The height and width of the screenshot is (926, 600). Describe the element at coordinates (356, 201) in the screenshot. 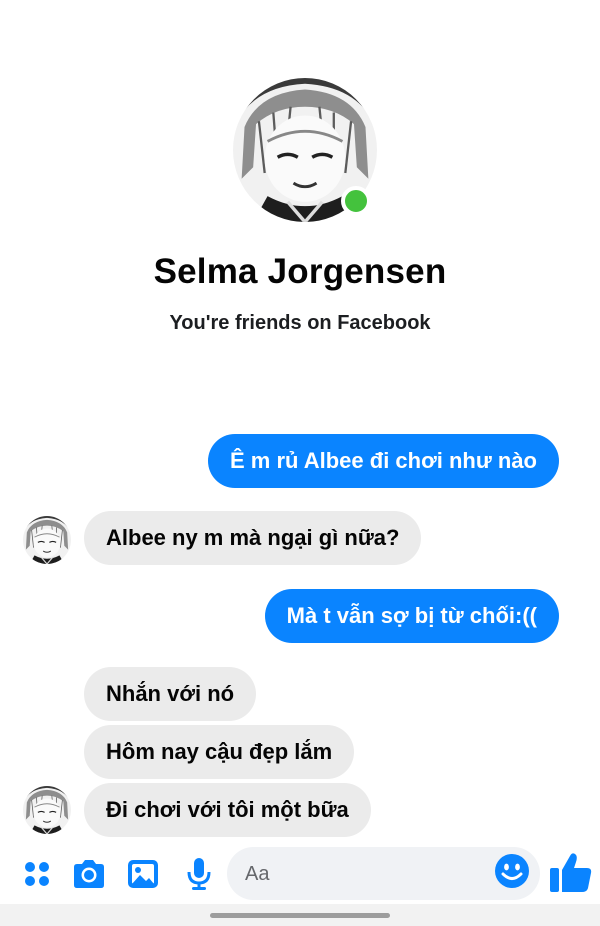

I see `online-status-dot` at that location.